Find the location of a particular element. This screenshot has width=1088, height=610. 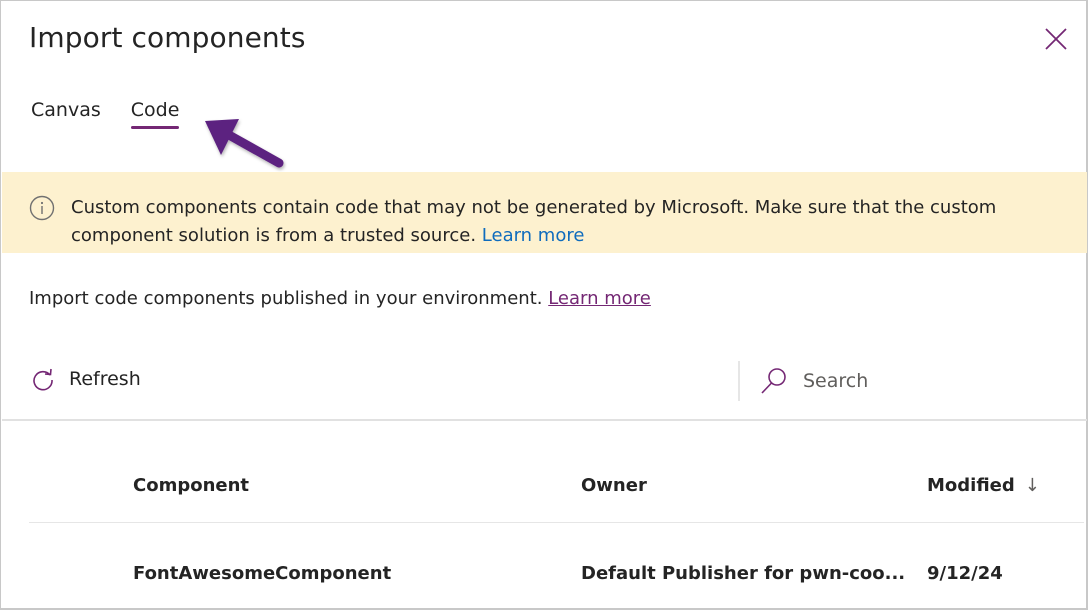

refresh-button: Refresh is located at coordinates (86, 379).